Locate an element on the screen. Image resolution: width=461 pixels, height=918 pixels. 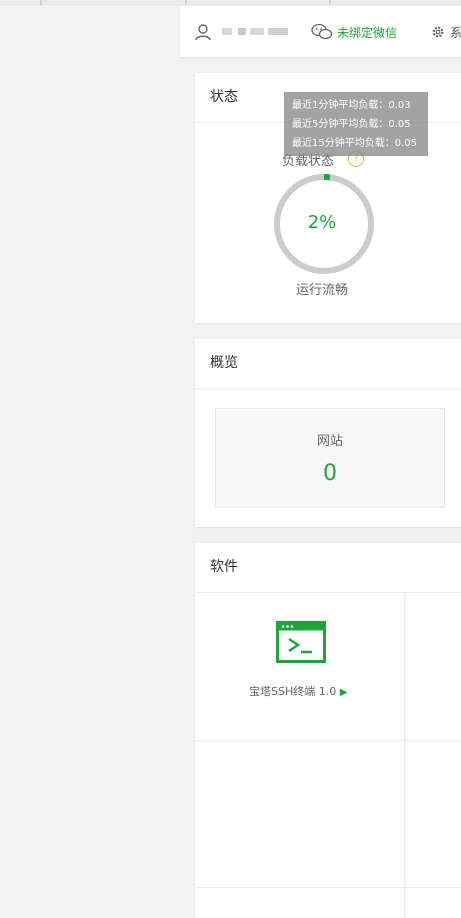
overview-panel: 概览 网站 0 is located at coordinates (328, 433).